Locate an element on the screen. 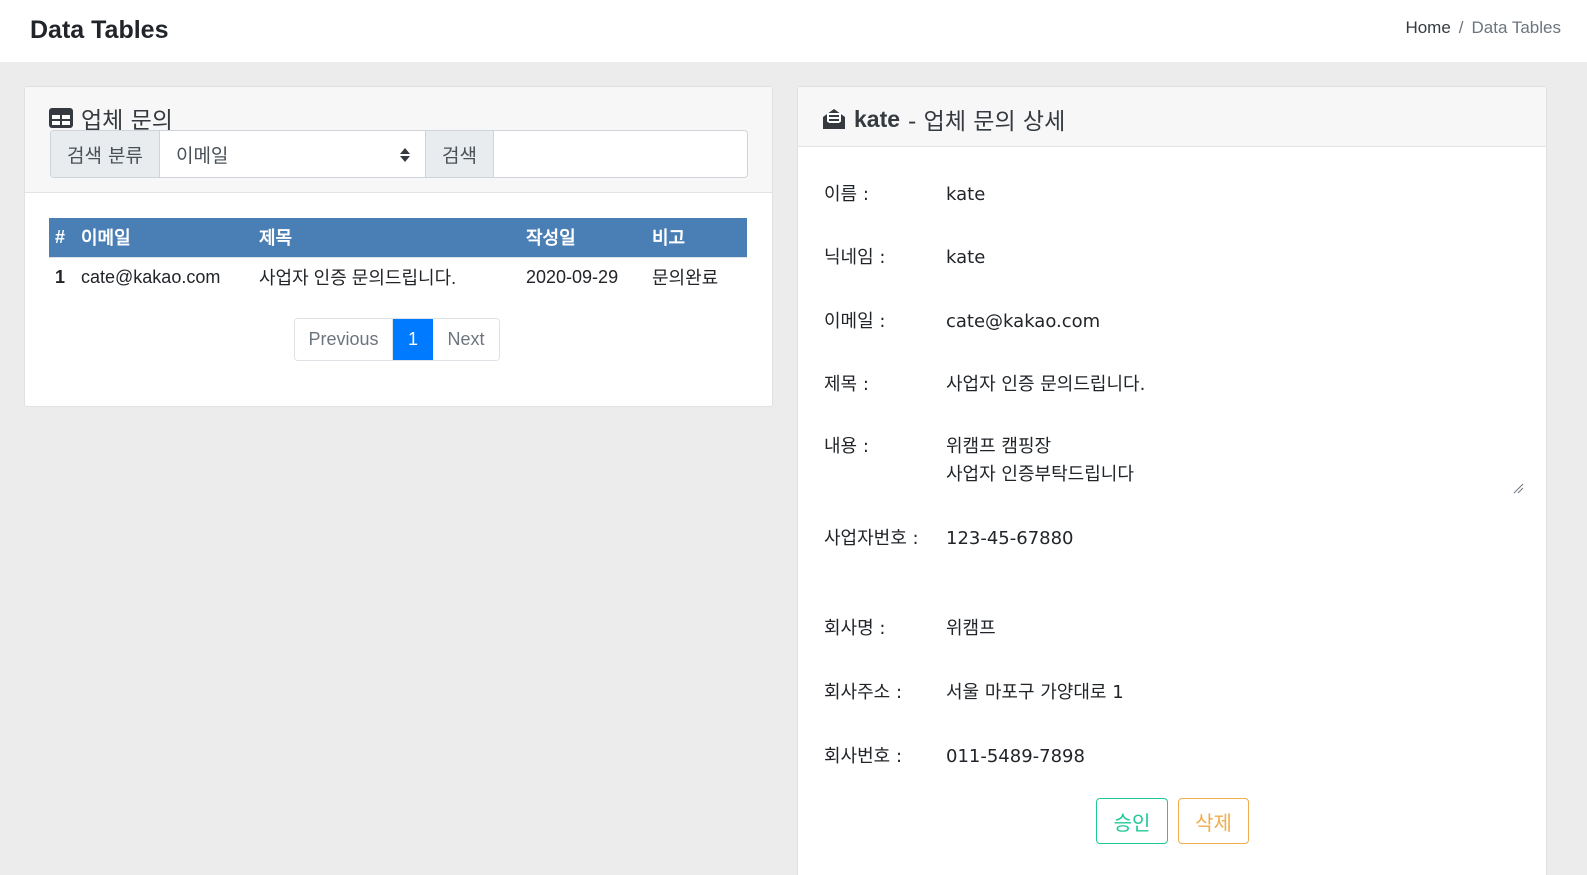 The height and width of the screenshot is (875, 1587). breadcrumb: Home / Data Tables is located at coordinates (1483, 28).